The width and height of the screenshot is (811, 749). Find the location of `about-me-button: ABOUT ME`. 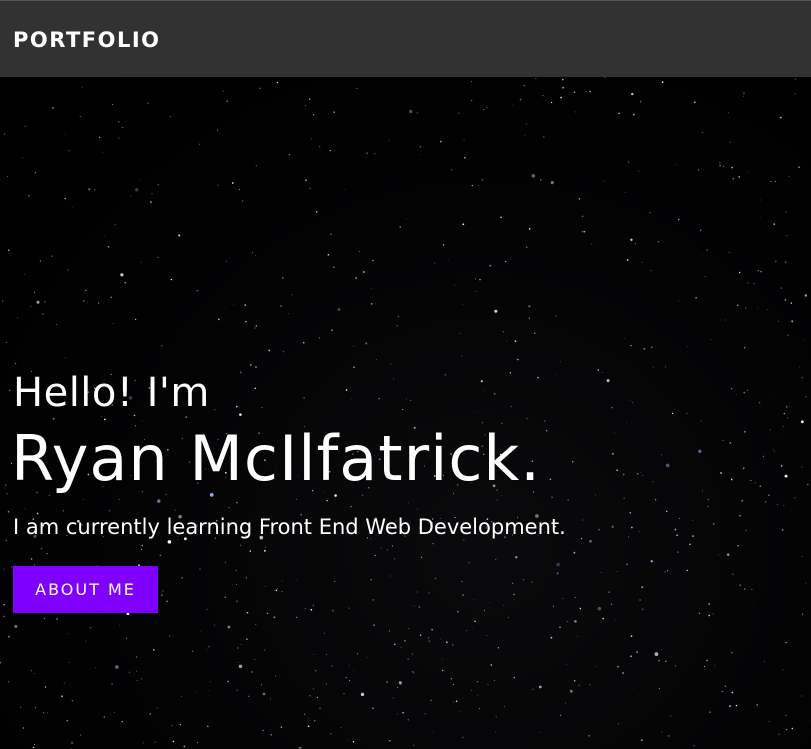

about-me-button: ABOUT ME is located at coordinates (85, 589).